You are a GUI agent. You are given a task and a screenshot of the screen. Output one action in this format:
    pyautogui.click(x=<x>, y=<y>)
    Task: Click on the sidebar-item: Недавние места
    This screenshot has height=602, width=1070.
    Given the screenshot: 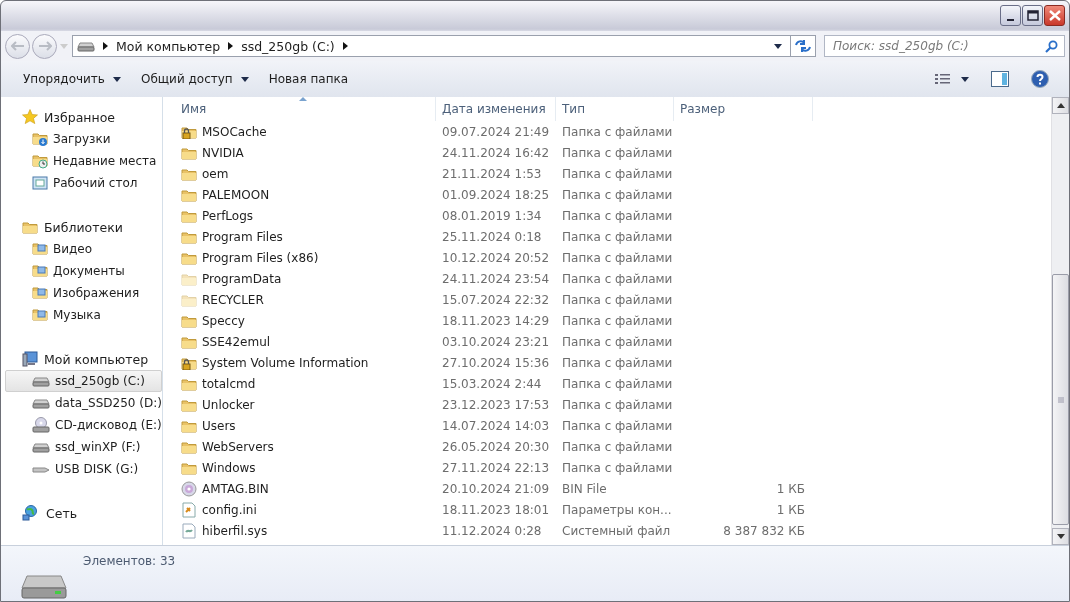 What is the action you would take?
    pyautogui.click(x=83, y=161)
    